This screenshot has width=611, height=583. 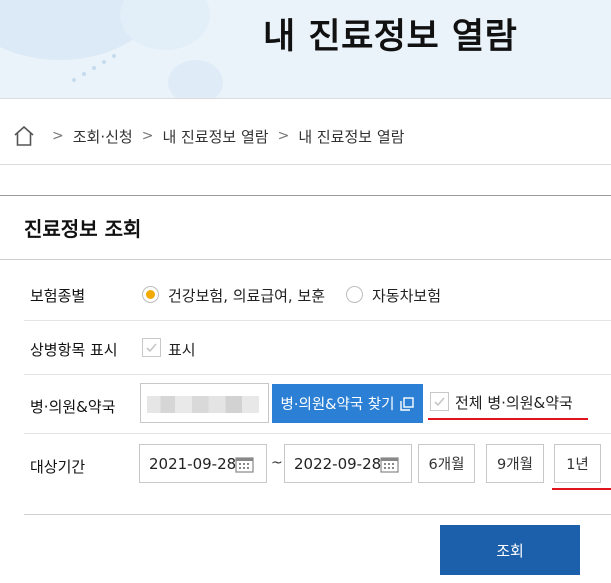 What do you see at coordinates (193, 463) in the screenshot?
I see `start-date-value: 2021-09-28` at bounding box center [193, 463].